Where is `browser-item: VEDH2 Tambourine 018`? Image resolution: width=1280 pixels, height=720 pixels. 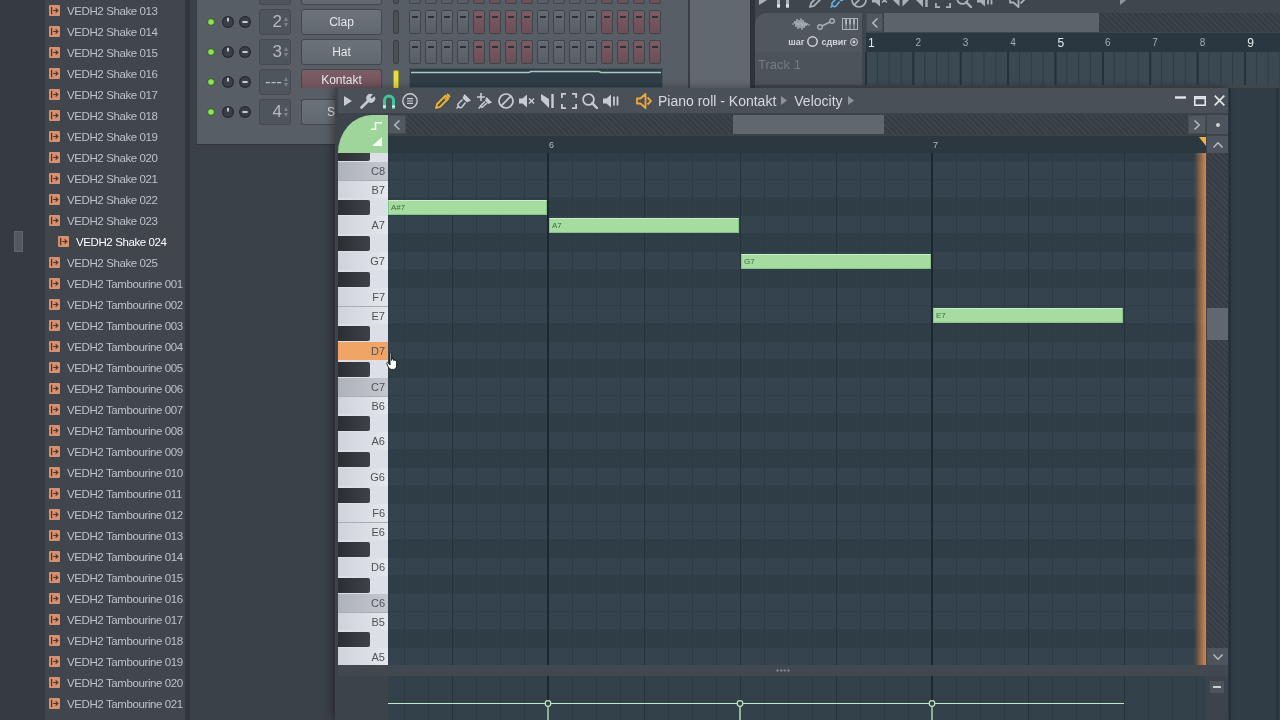
browser-item: VEDH2 Tambourine 018 is located at coordinates (115, 640).